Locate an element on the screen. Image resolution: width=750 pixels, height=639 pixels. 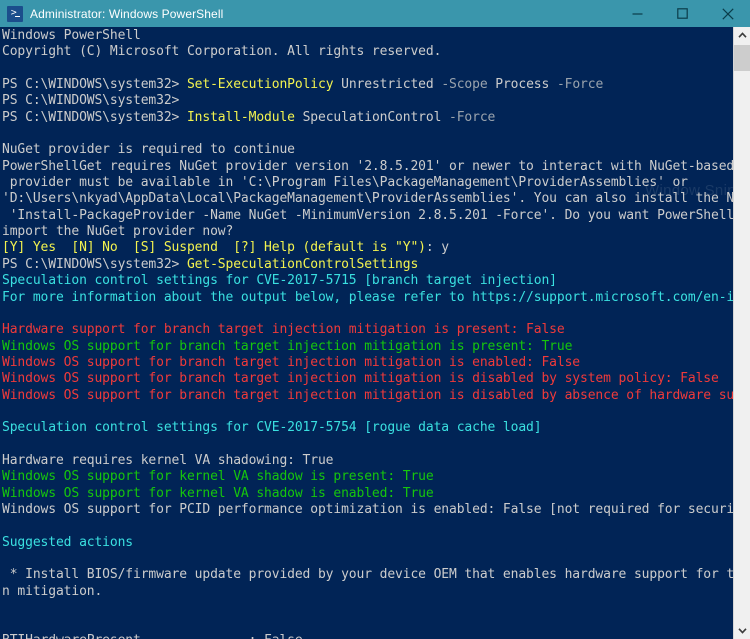
minimize-button is located at coordinates (637, 13).